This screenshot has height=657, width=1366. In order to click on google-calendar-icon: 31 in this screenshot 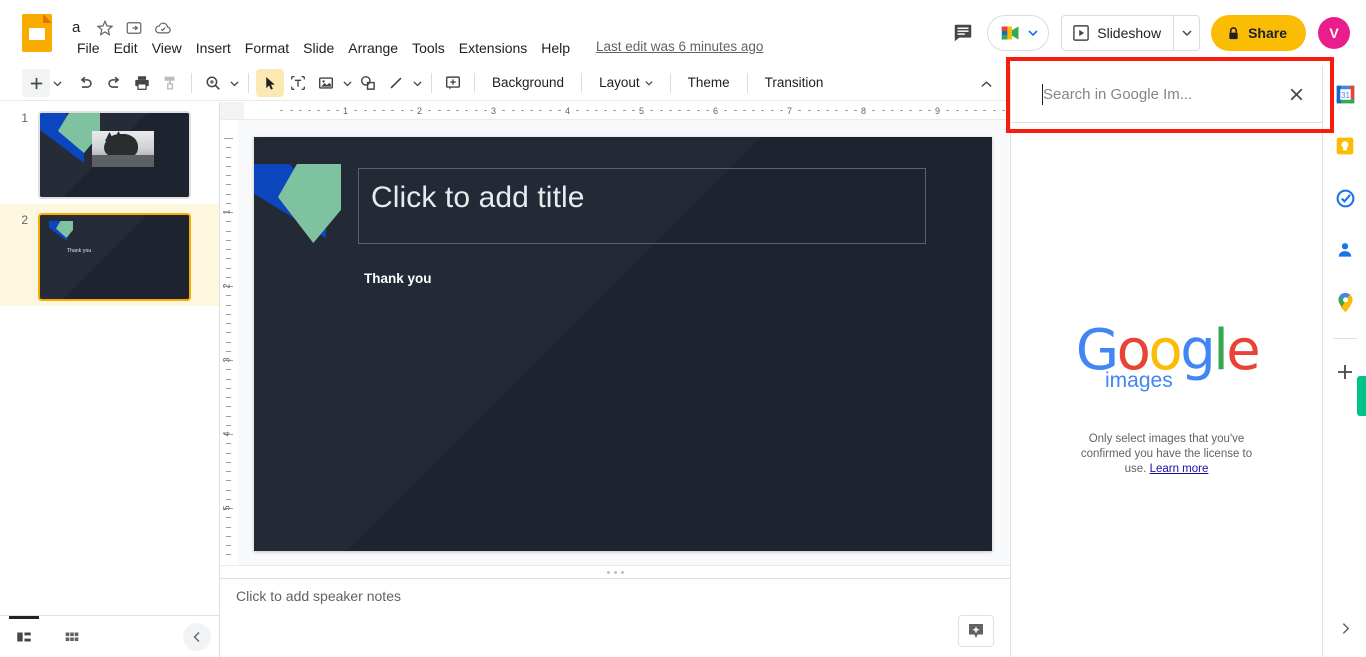, I will do `click(1345, 94)`.